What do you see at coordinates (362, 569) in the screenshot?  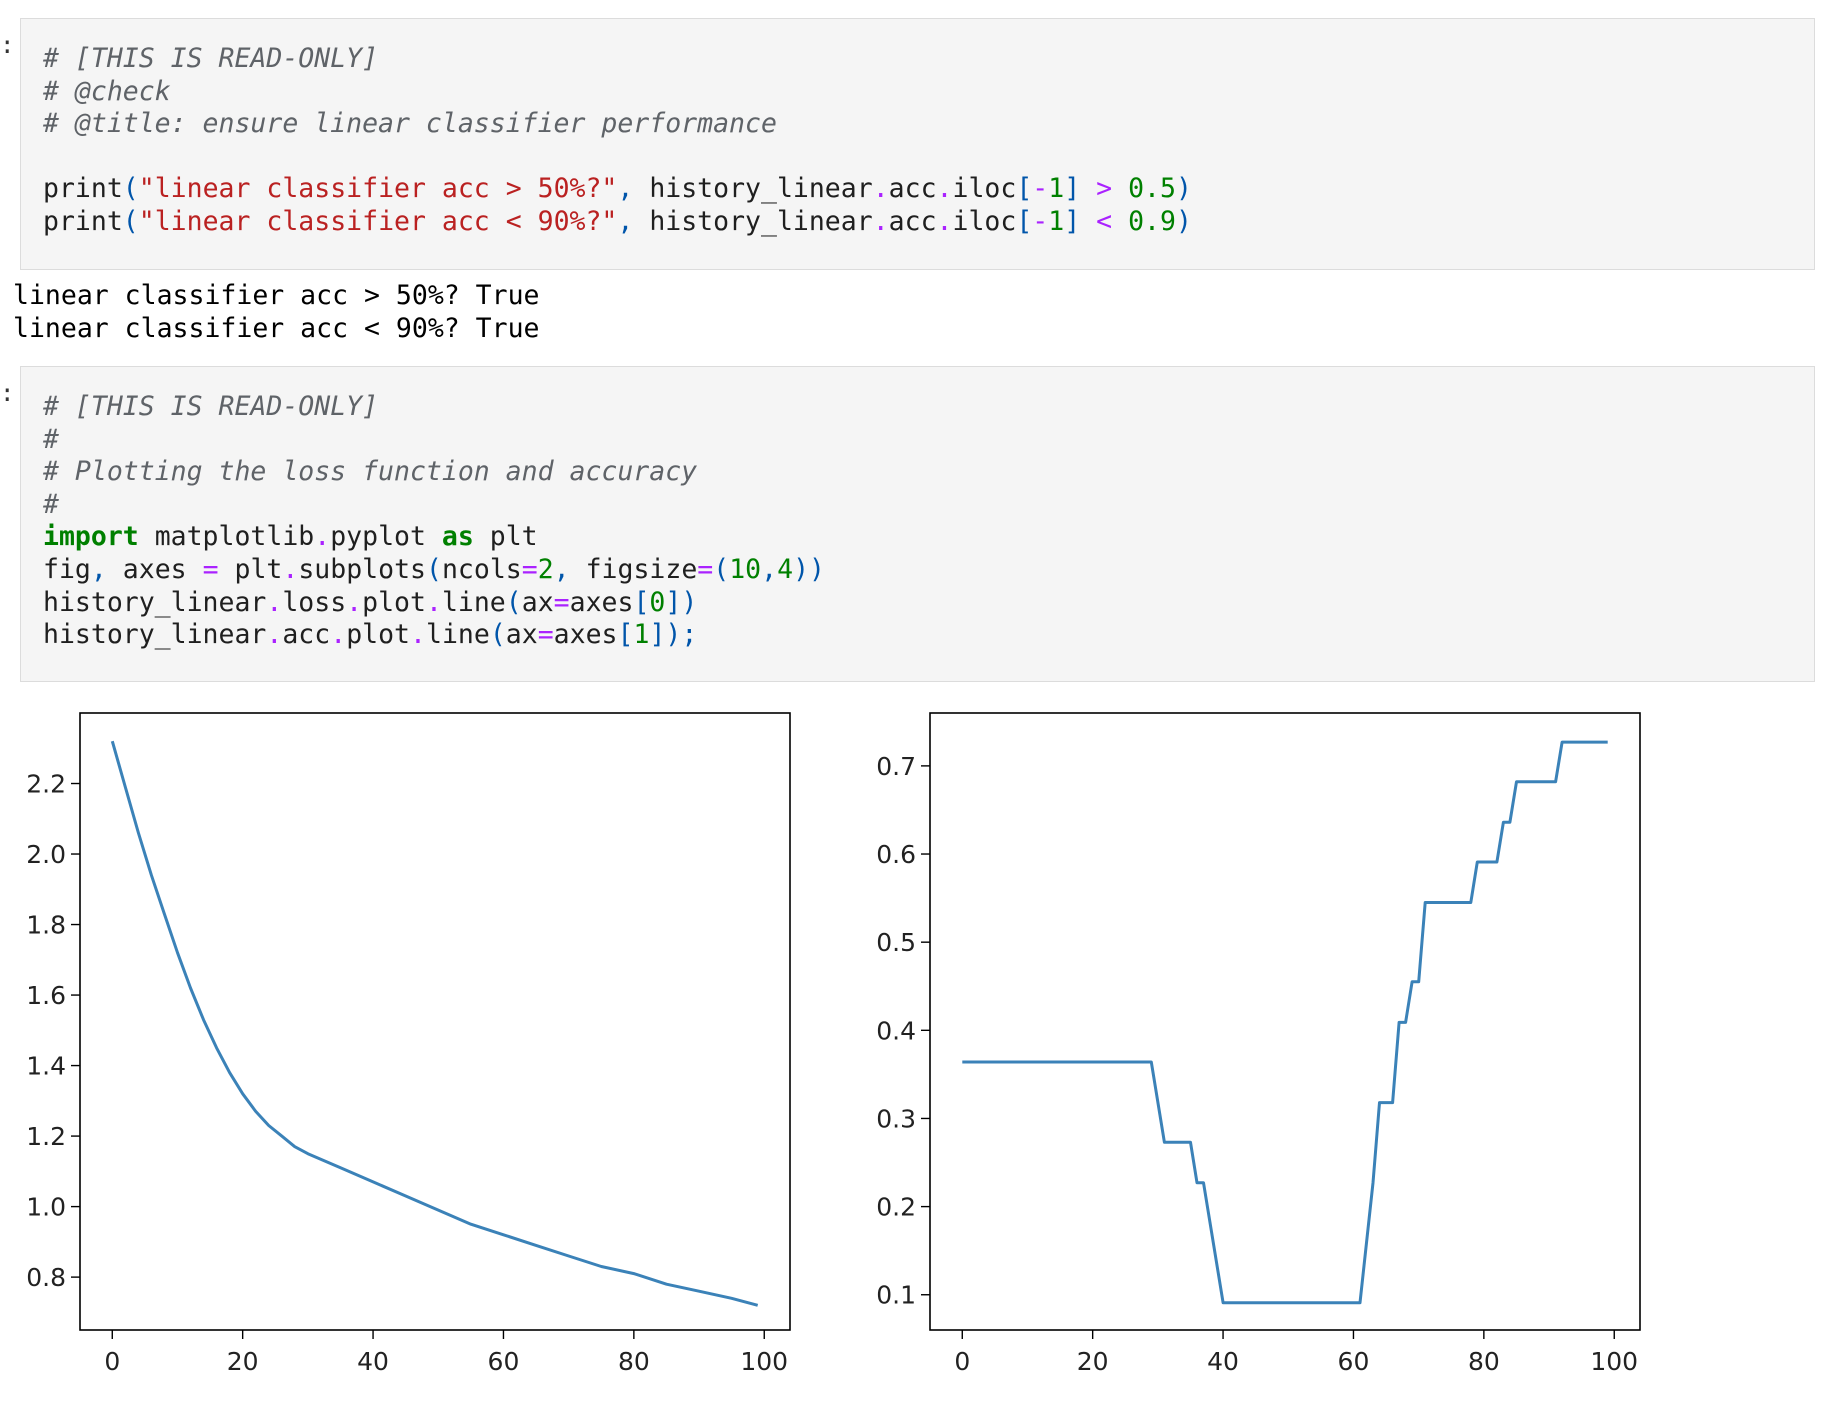 I see `code-token: subplots` at bounding box center [362, 569].